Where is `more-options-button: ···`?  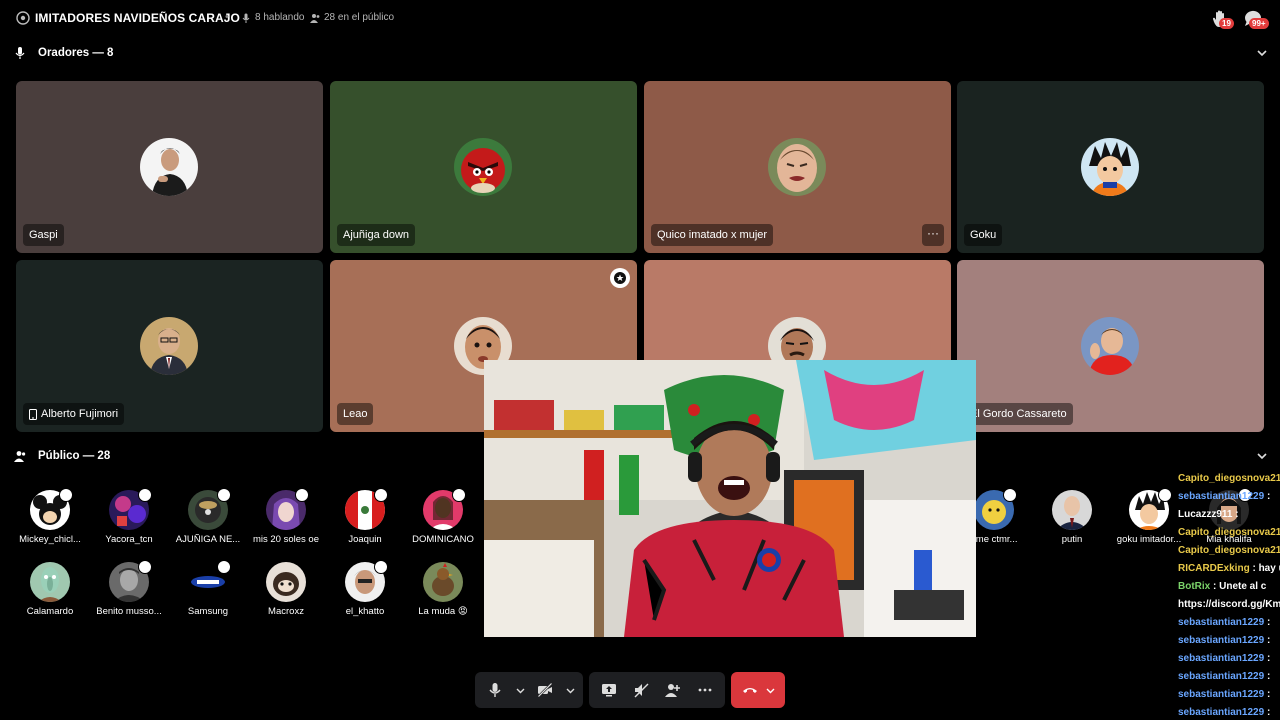
more-options-button: ··· is located at coordinates (933, 235).